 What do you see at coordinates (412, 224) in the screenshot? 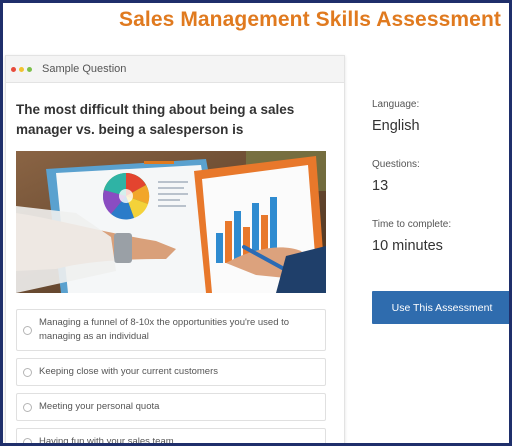
I see `time-label: Time to complete:` at bounding box center [412, 224].